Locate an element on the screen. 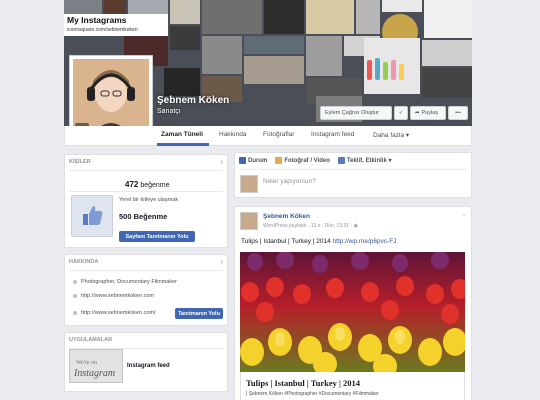 The width and height of the screenshot is (540, 400). about-line: Photographer, Documentary Filmmaker is located at coordinates (129, 282).